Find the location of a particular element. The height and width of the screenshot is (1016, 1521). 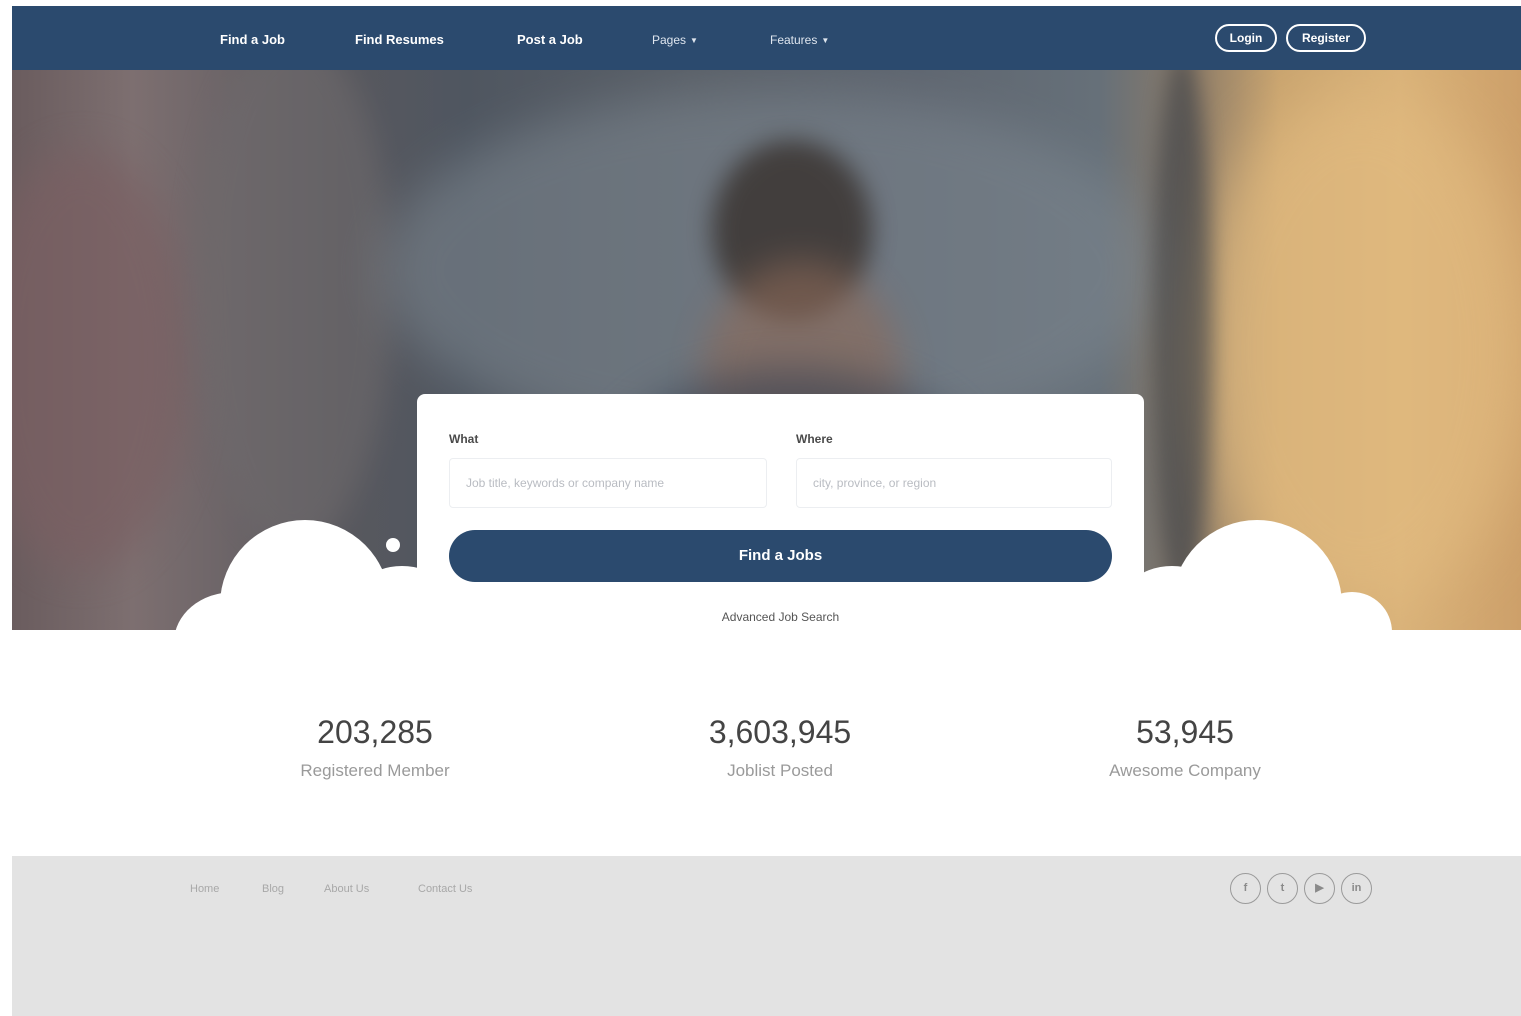

stat-value: 203,285 is located at coordinates (375, 732).